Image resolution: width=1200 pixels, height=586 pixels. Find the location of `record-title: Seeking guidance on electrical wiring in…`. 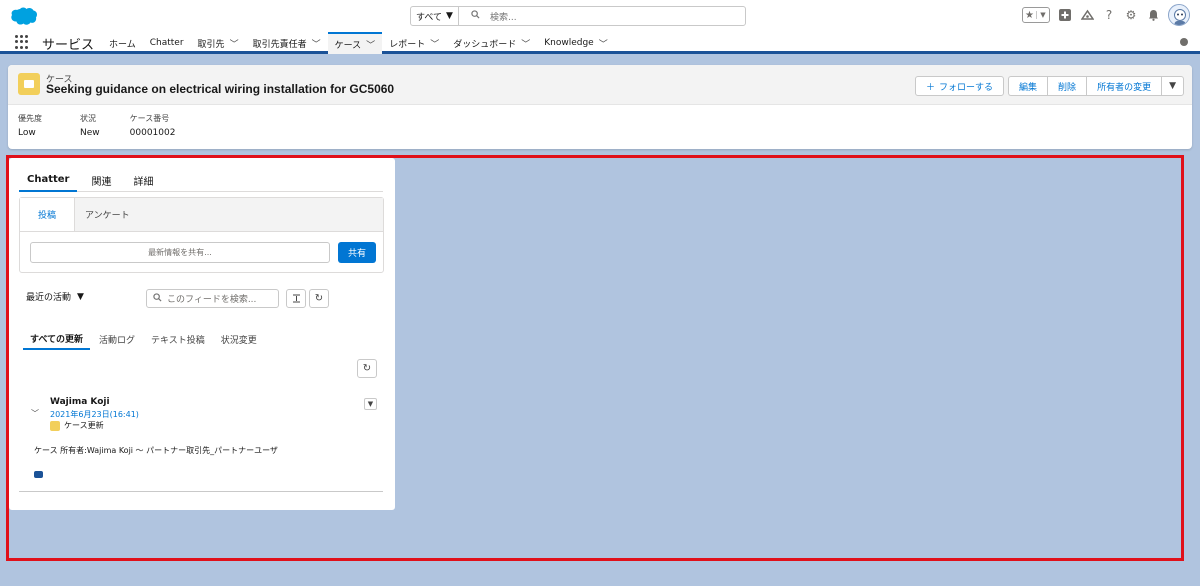

record-title: Seeking guidance on electrical wiring in… is located at coordinates (220, 89).